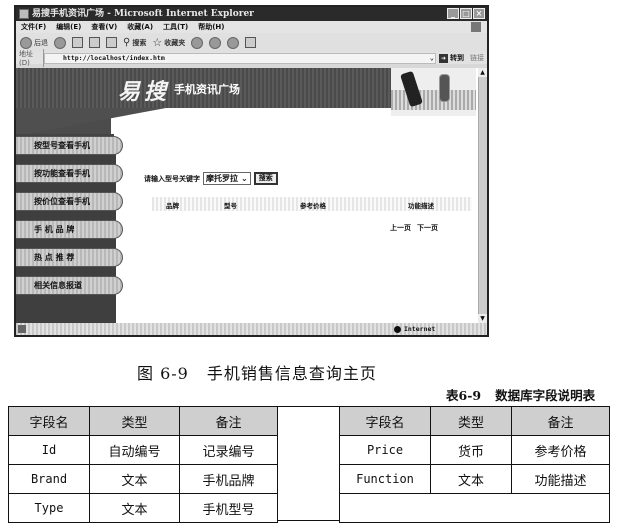 The height and width of the screenshot is (523, 625). I want to click on table-caption: 表6-9 数据库字段说明表, so click(520, 394).